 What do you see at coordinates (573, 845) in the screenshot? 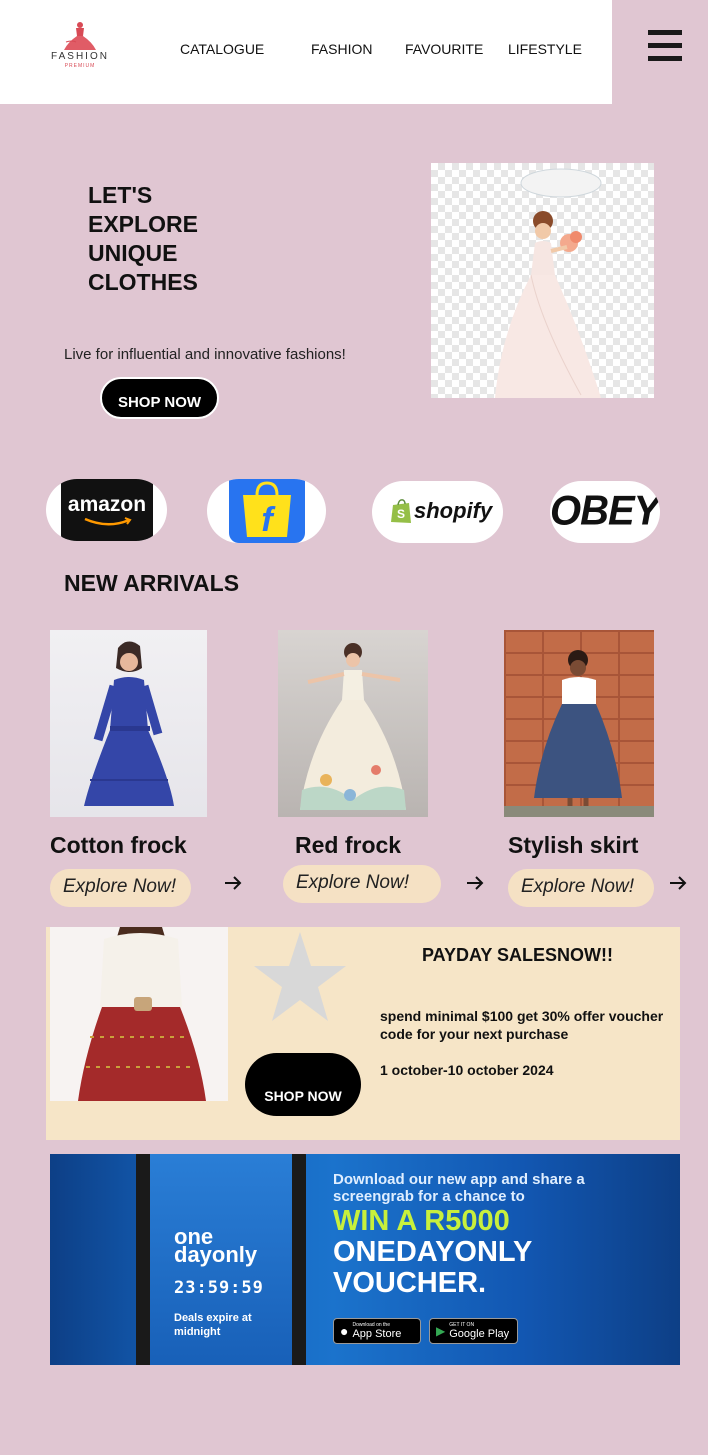
I see `product-name: Stylish skirt` at bounding box center [573, 845].